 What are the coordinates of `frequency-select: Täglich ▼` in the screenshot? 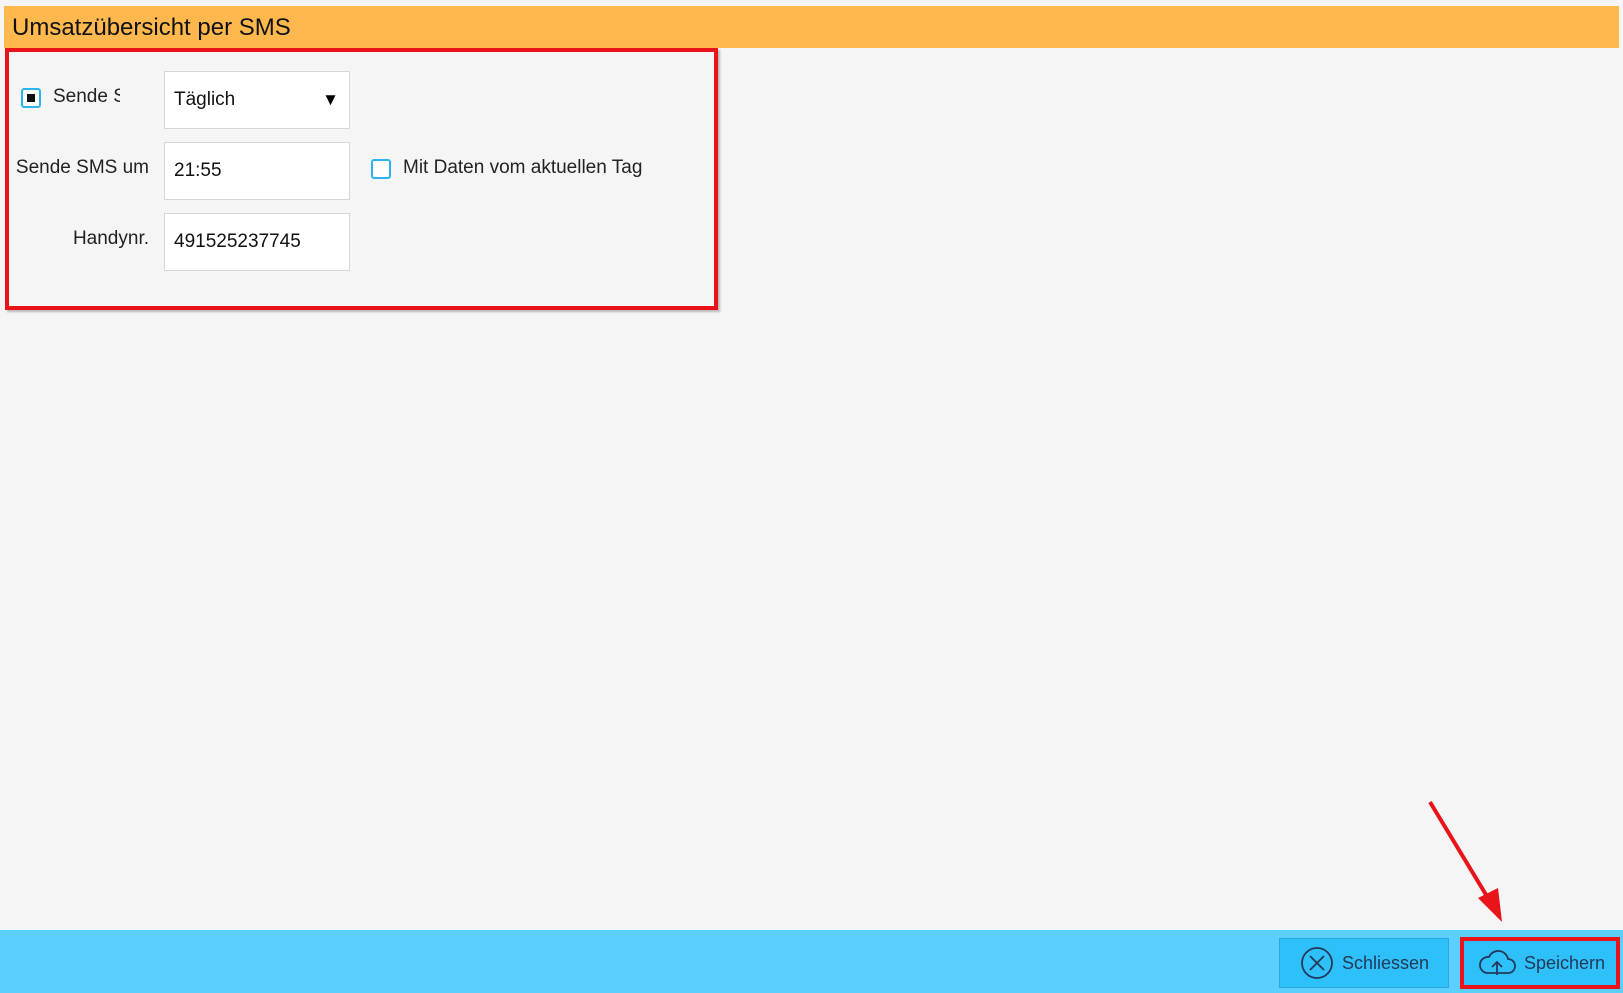 It's located at (257, 100).